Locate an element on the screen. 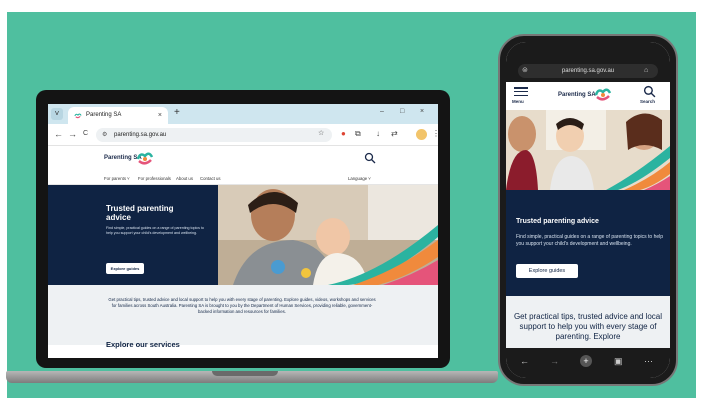 Image resolution: width=703 pixels, height=398 pixels. menu-icon is located at coordinates (521, 92).